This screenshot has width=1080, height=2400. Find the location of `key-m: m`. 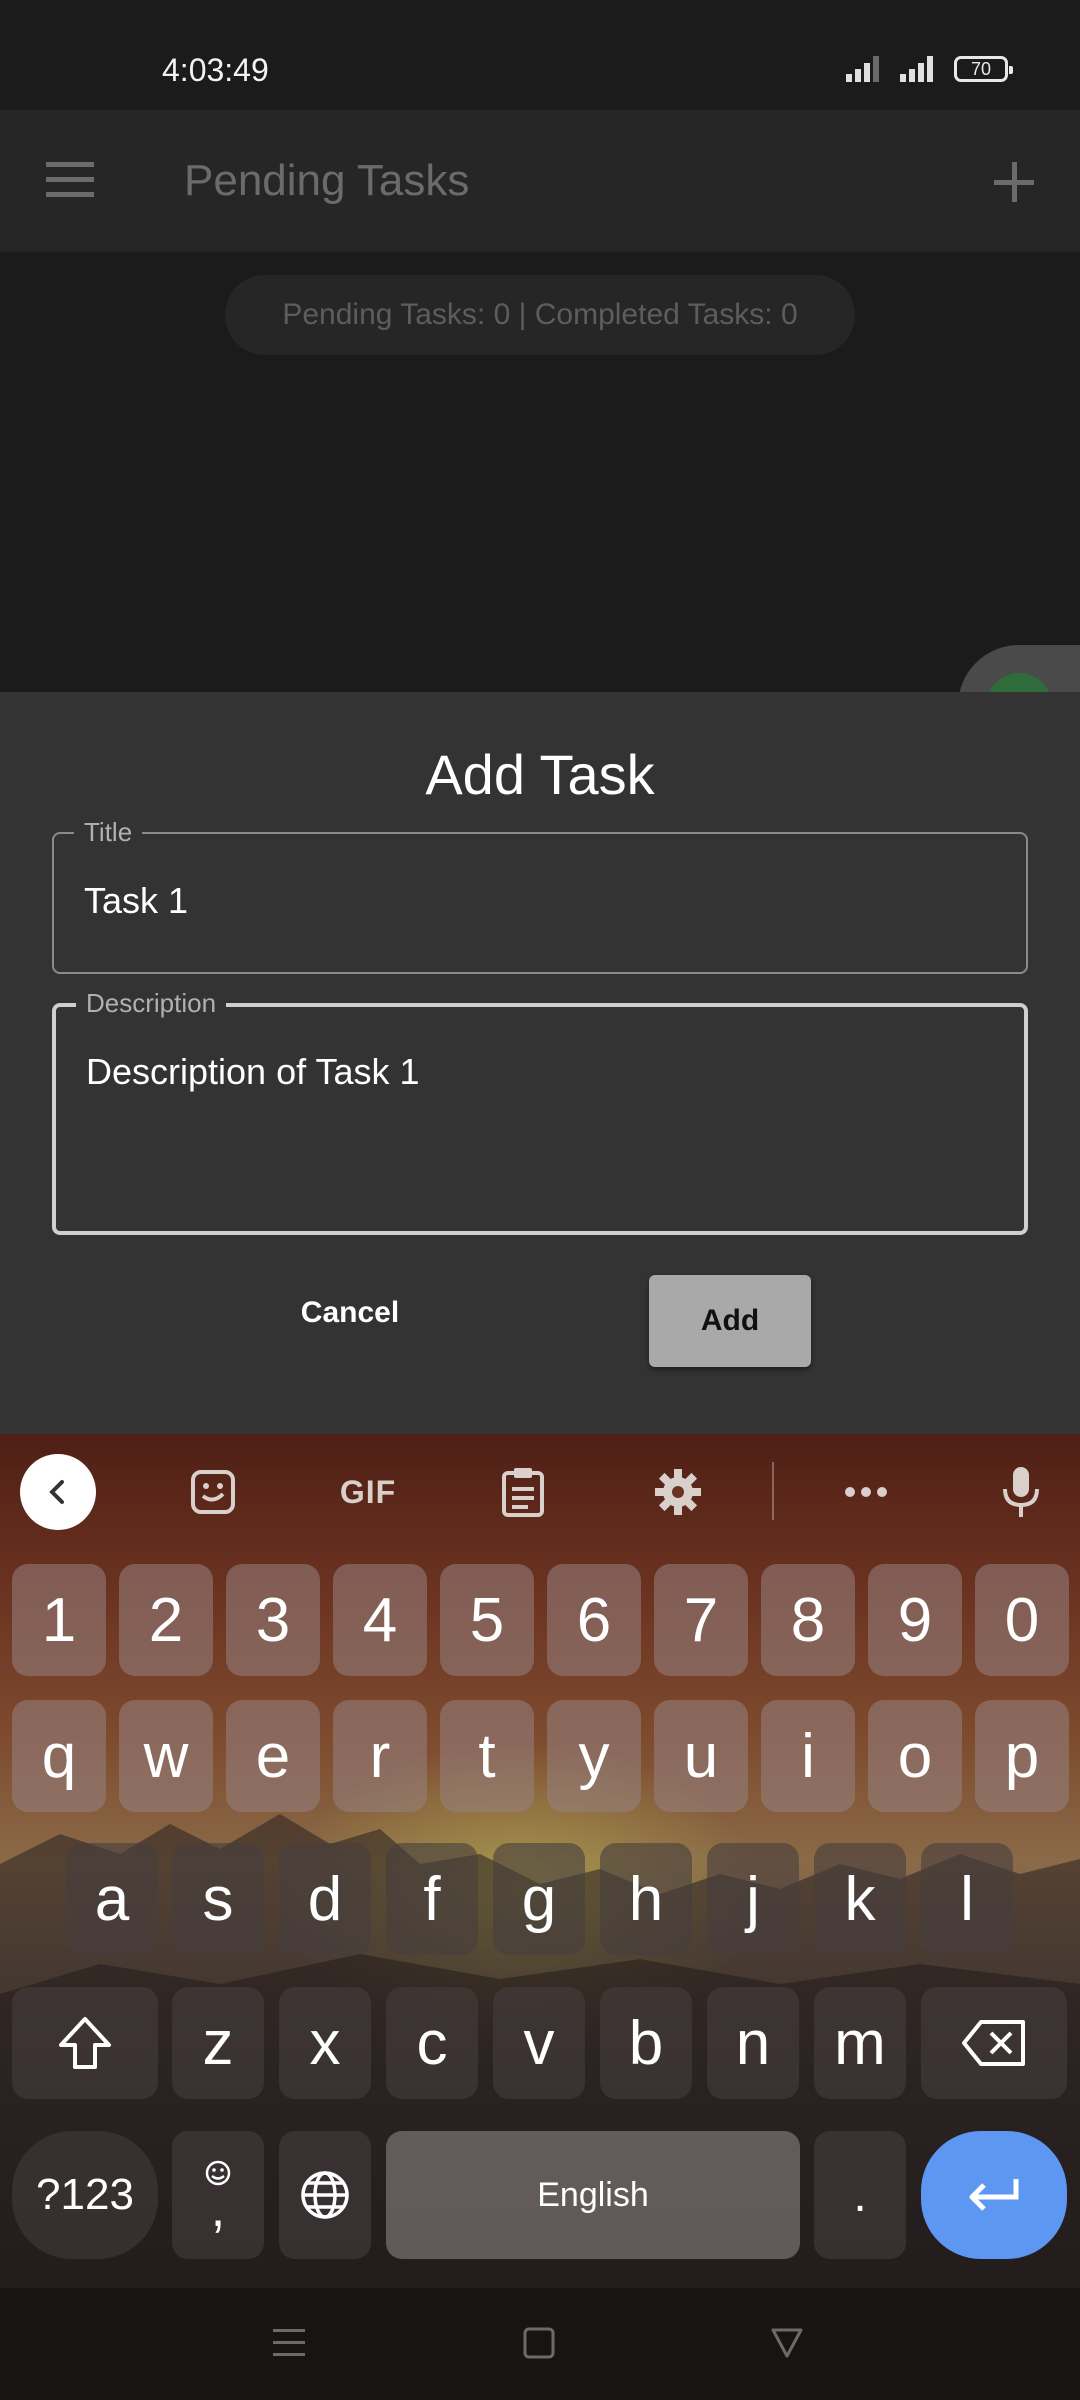

key-m: m is located at coordinates (860, 2043).